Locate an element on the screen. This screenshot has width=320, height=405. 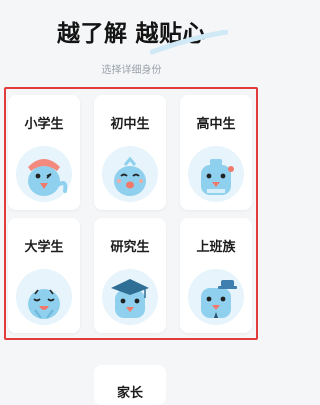
bird-office-worker-icon is located at coordinates (216, 297).